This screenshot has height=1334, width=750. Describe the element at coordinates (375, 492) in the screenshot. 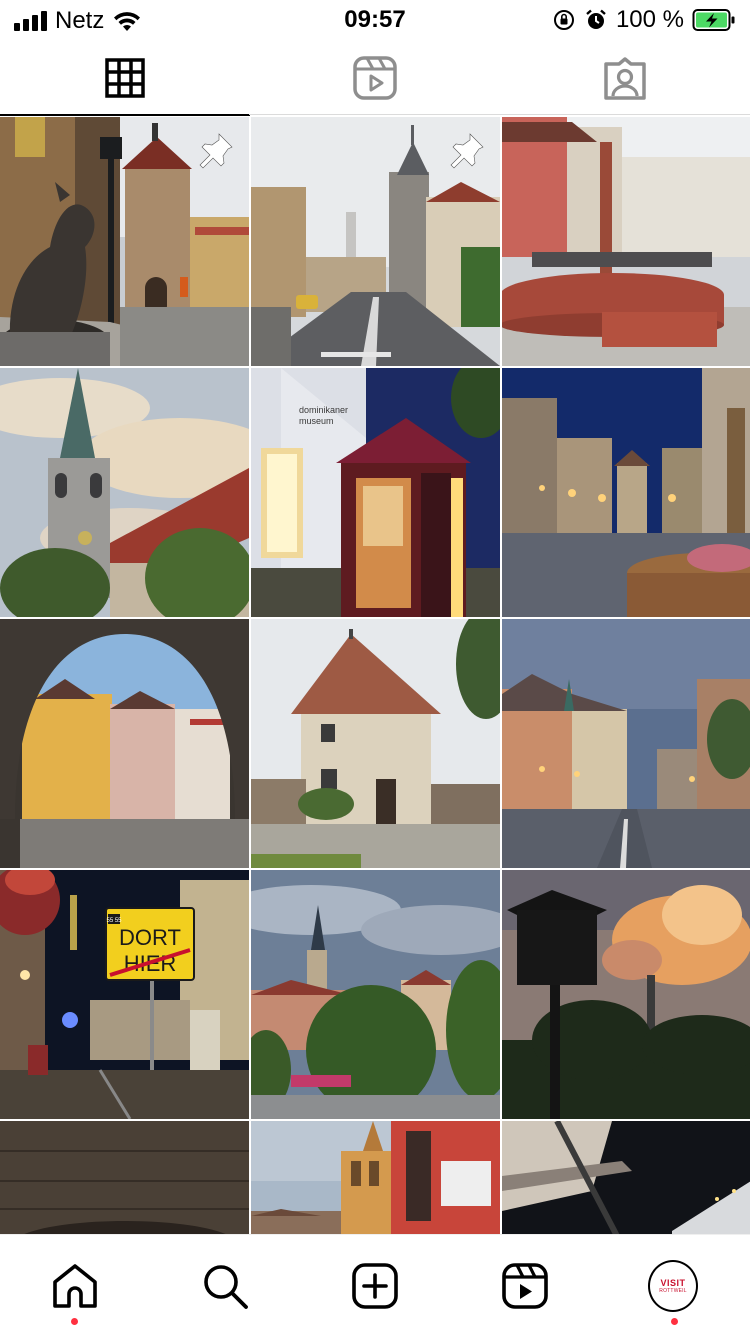

I see `post-thumbnail: dominikaner museum` at that location.